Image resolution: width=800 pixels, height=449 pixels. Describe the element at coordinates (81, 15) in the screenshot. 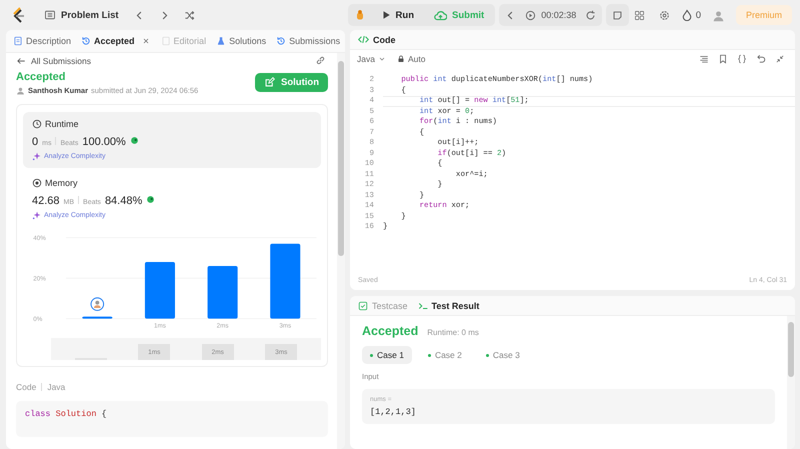

I see `problem-list-button: Problem List` at that location.